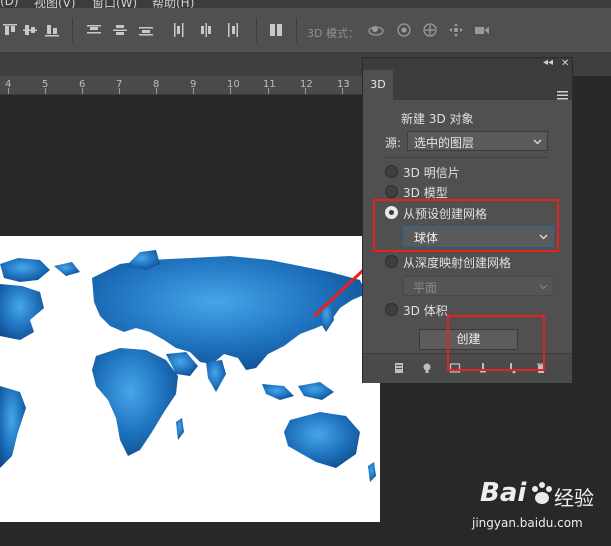  What do you see at coordinates (233, 84) in the screenshot?
I see `ruler-label: 10` at bounding box center [233, 84].